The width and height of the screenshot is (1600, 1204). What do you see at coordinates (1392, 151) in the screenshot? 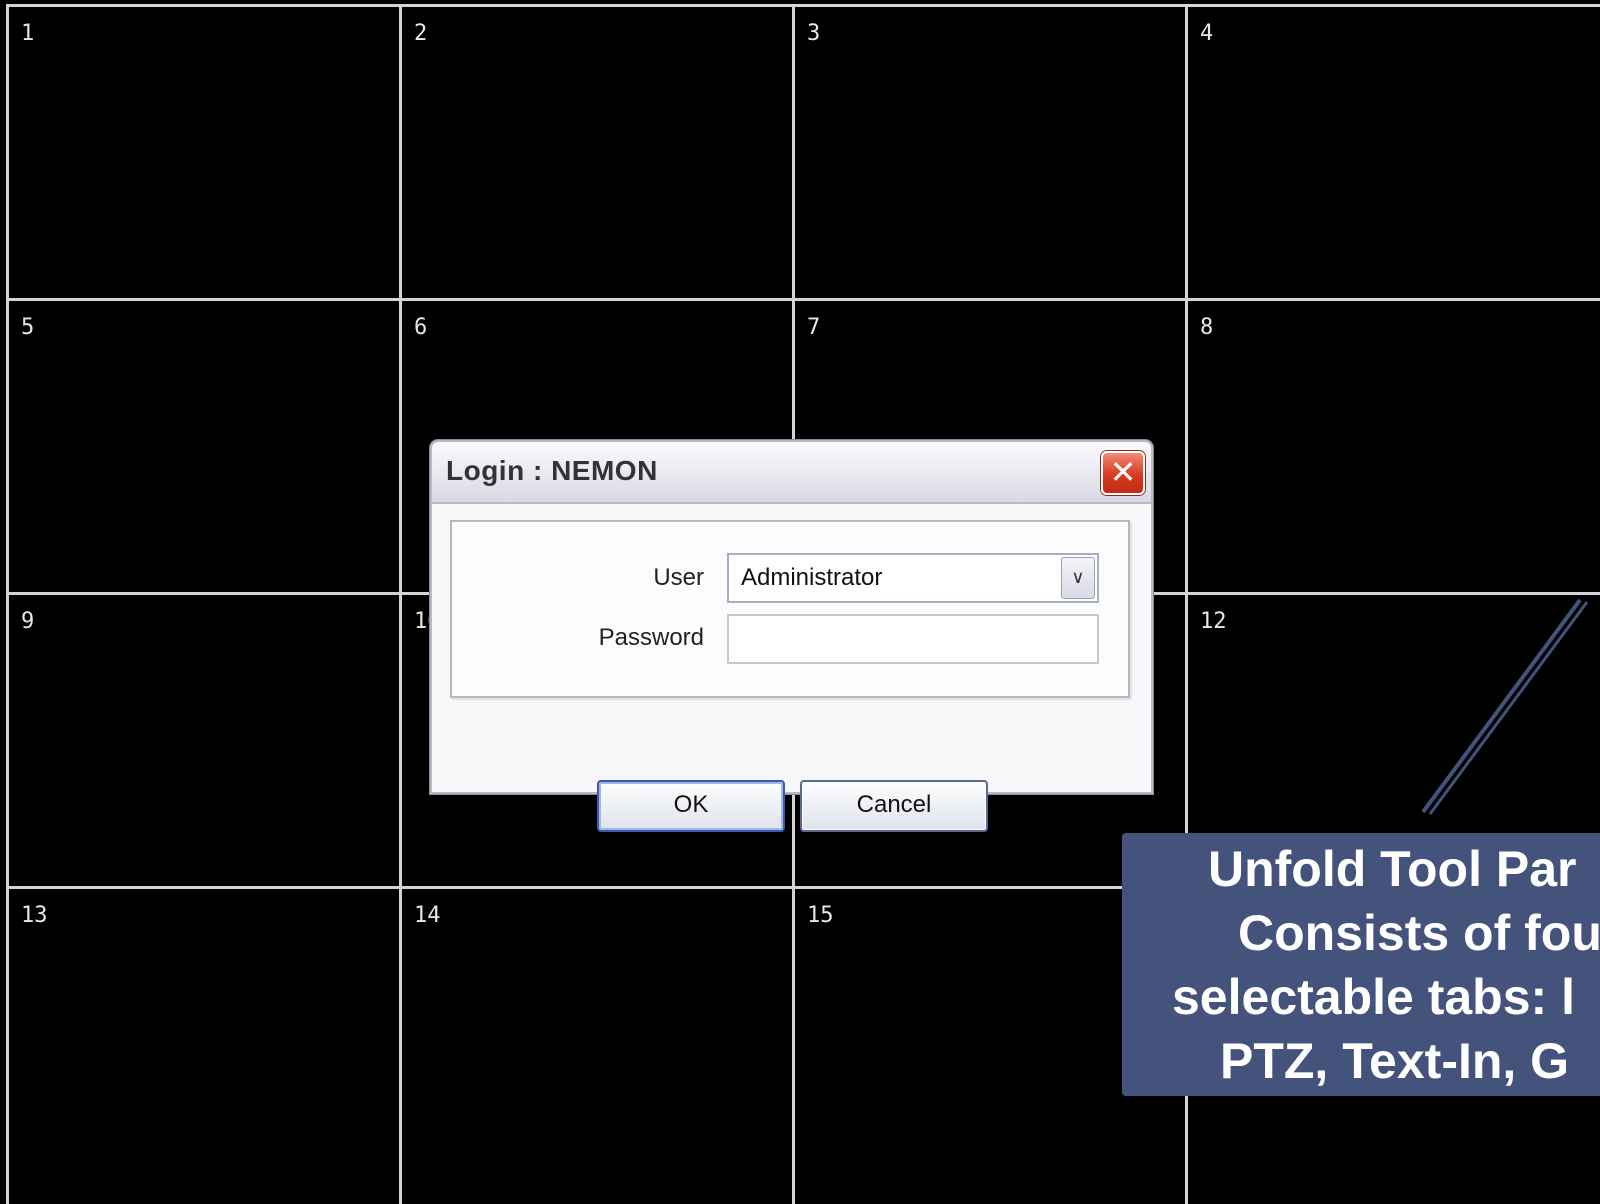
I see `video-cell-4: 4` at bounding box center [1392, 151].